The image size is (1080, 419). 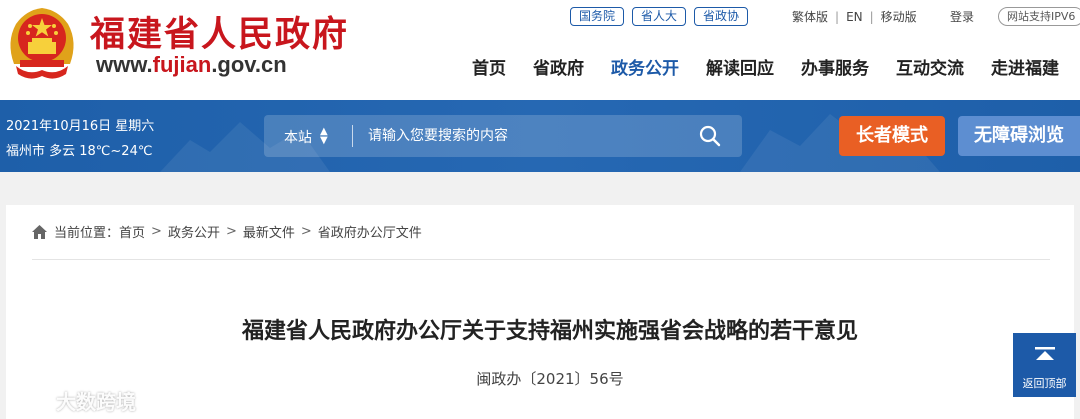 I want to click on nav-item-interaction: 互动交流, so click(x=930, y=66).